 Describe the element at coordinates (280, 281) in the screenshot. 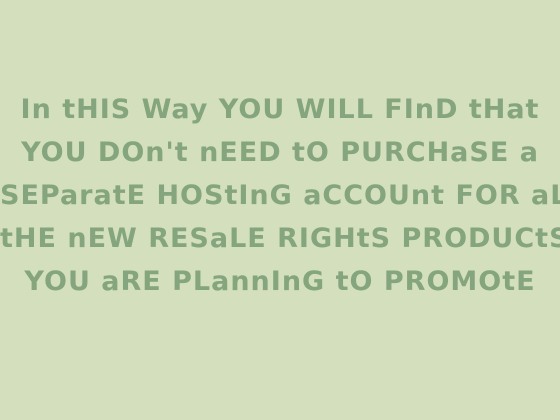

I see `slide-text-line-5: YOU aRE PLannInG tO PROMOtE` at that location.